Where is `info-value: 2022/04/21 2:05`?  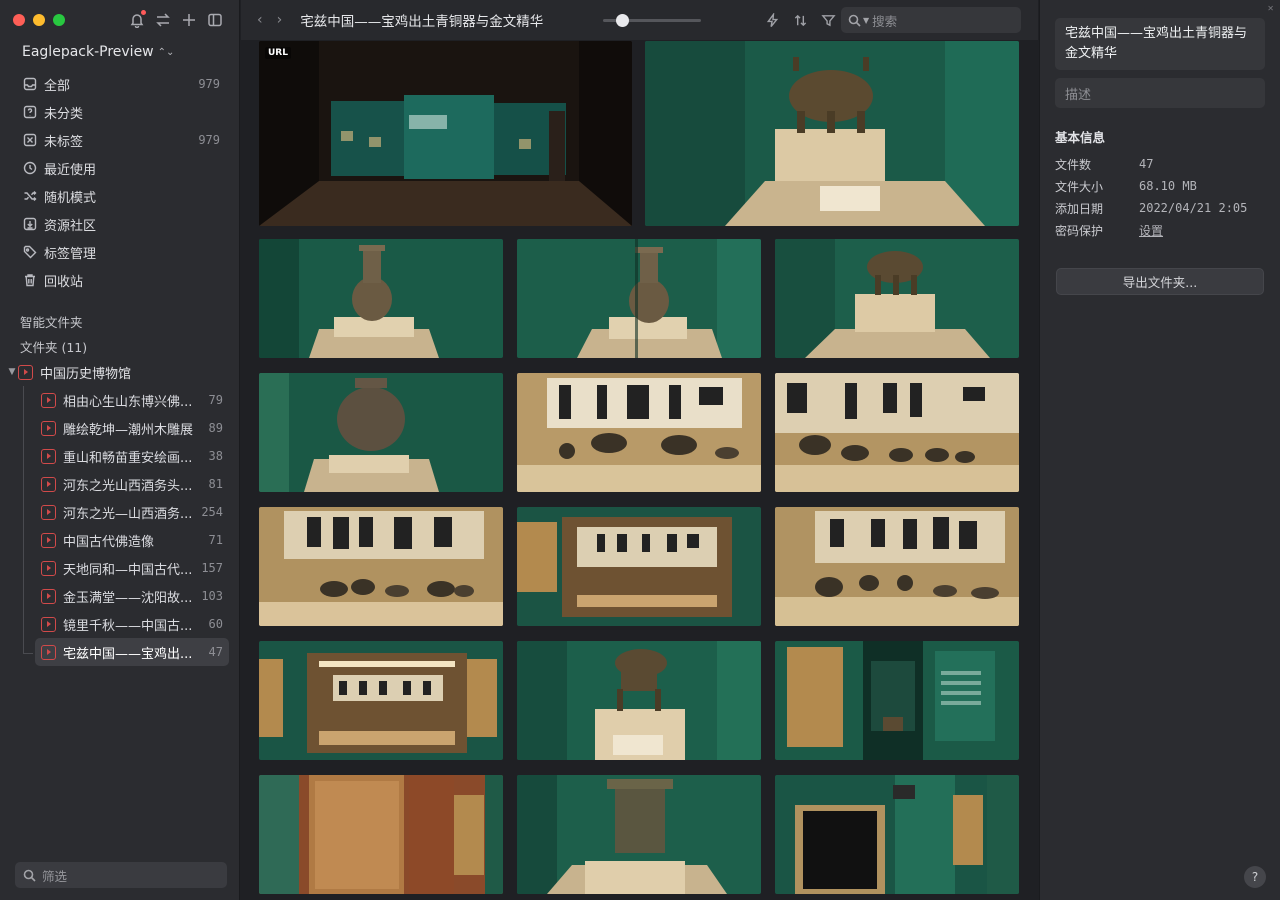
info-value: 2022/04/21 2:05 is located at coordinates (1193, 208).